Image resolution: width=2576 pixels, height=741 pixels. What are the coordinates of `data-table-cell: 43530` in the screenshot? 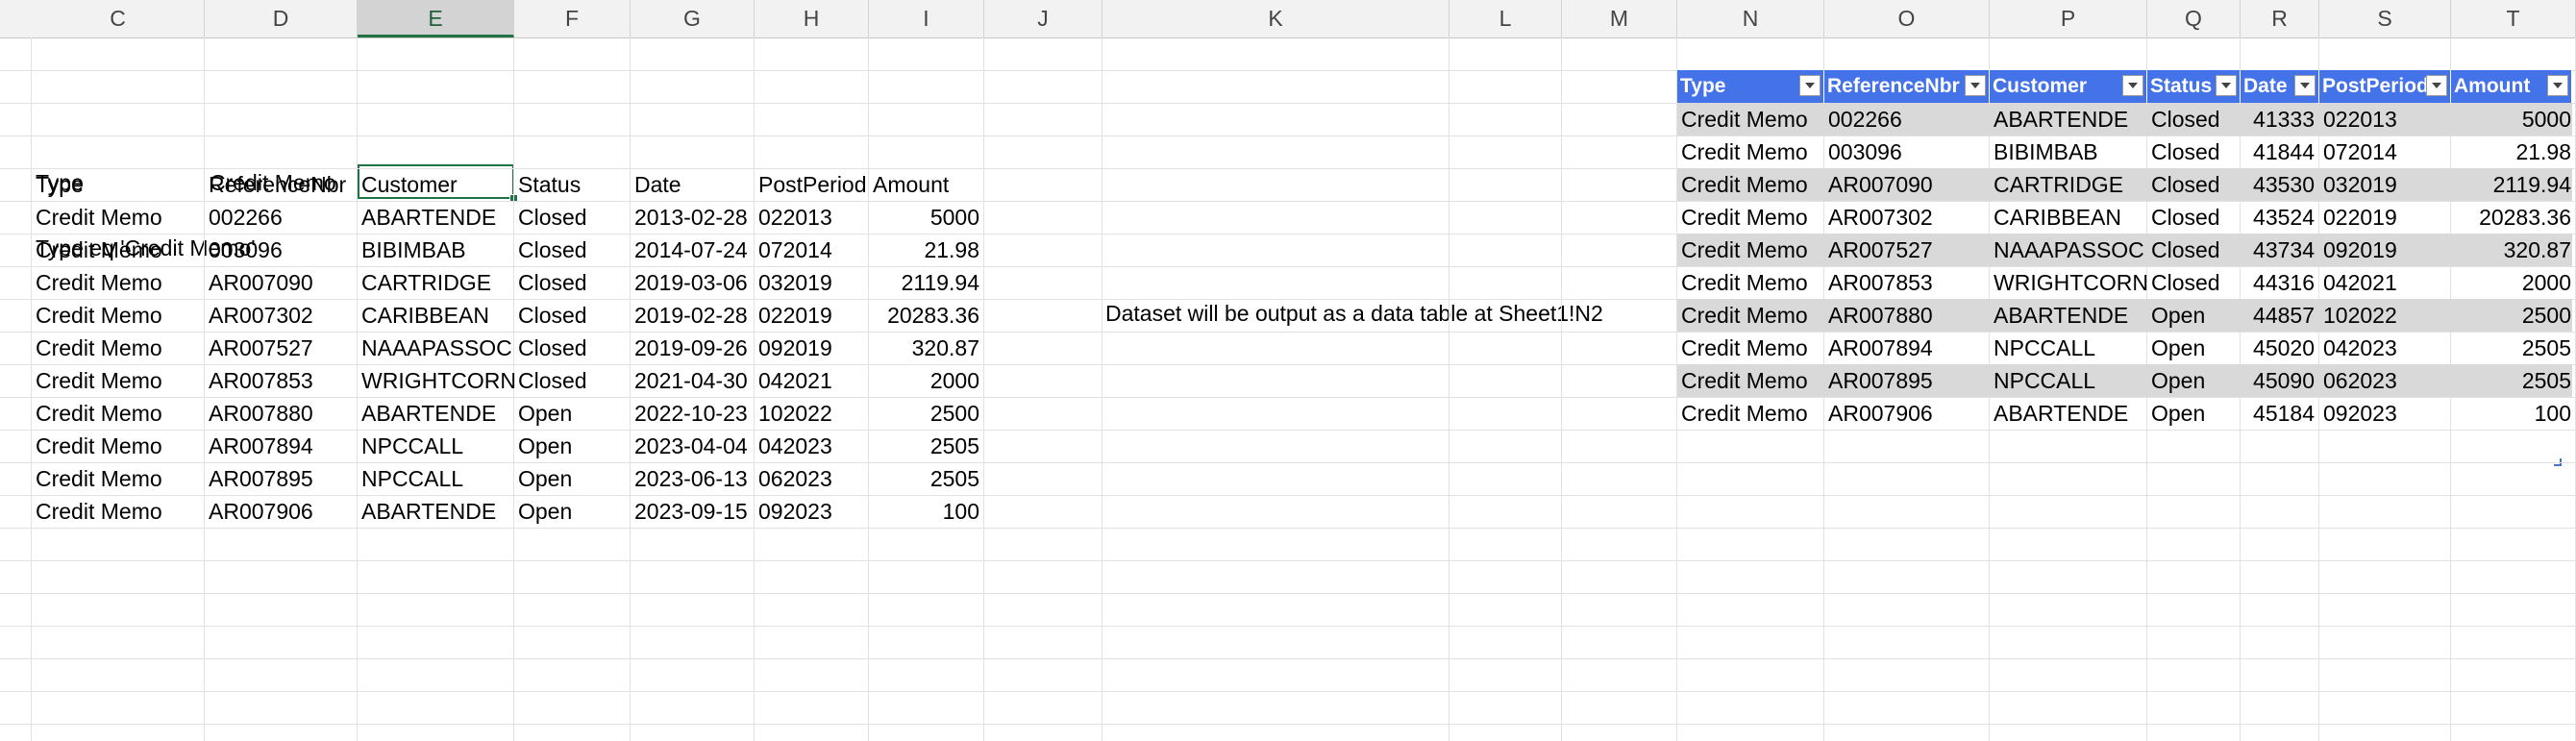 It's located at (2278, 184).